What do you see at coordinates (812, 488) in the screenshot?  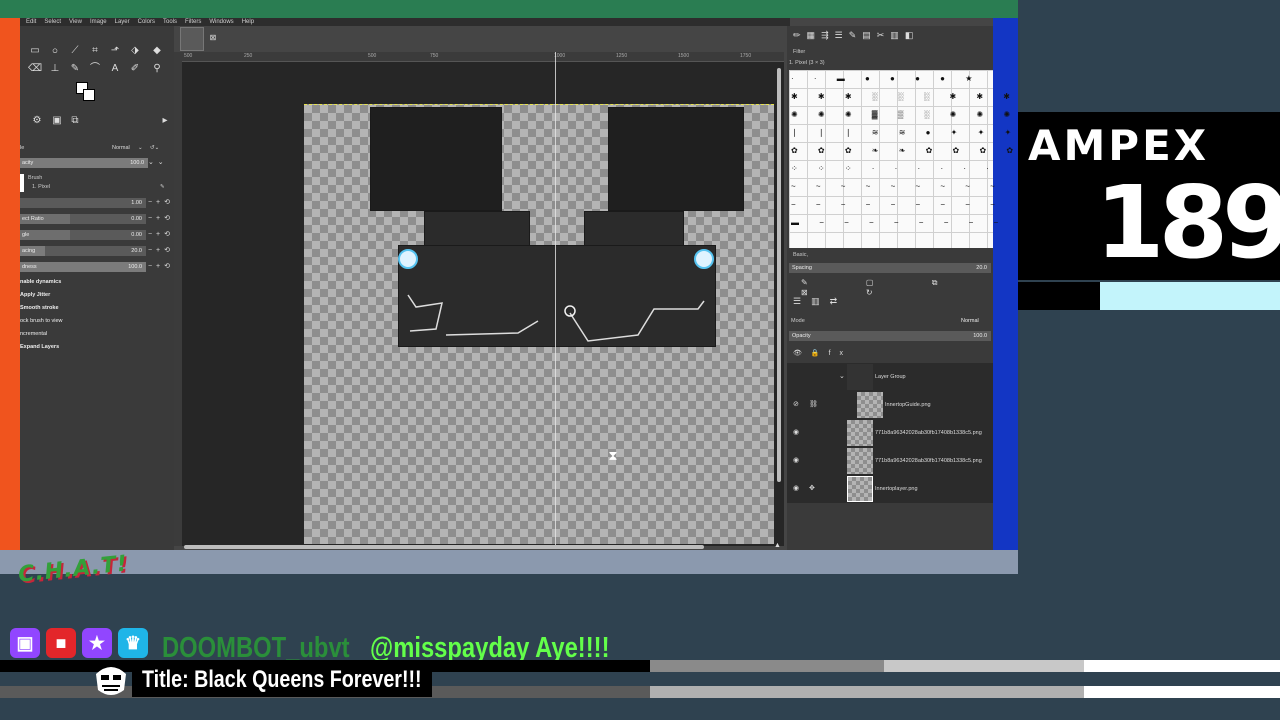 I see `move-icon: ✥` at bounding box center [812, 488].